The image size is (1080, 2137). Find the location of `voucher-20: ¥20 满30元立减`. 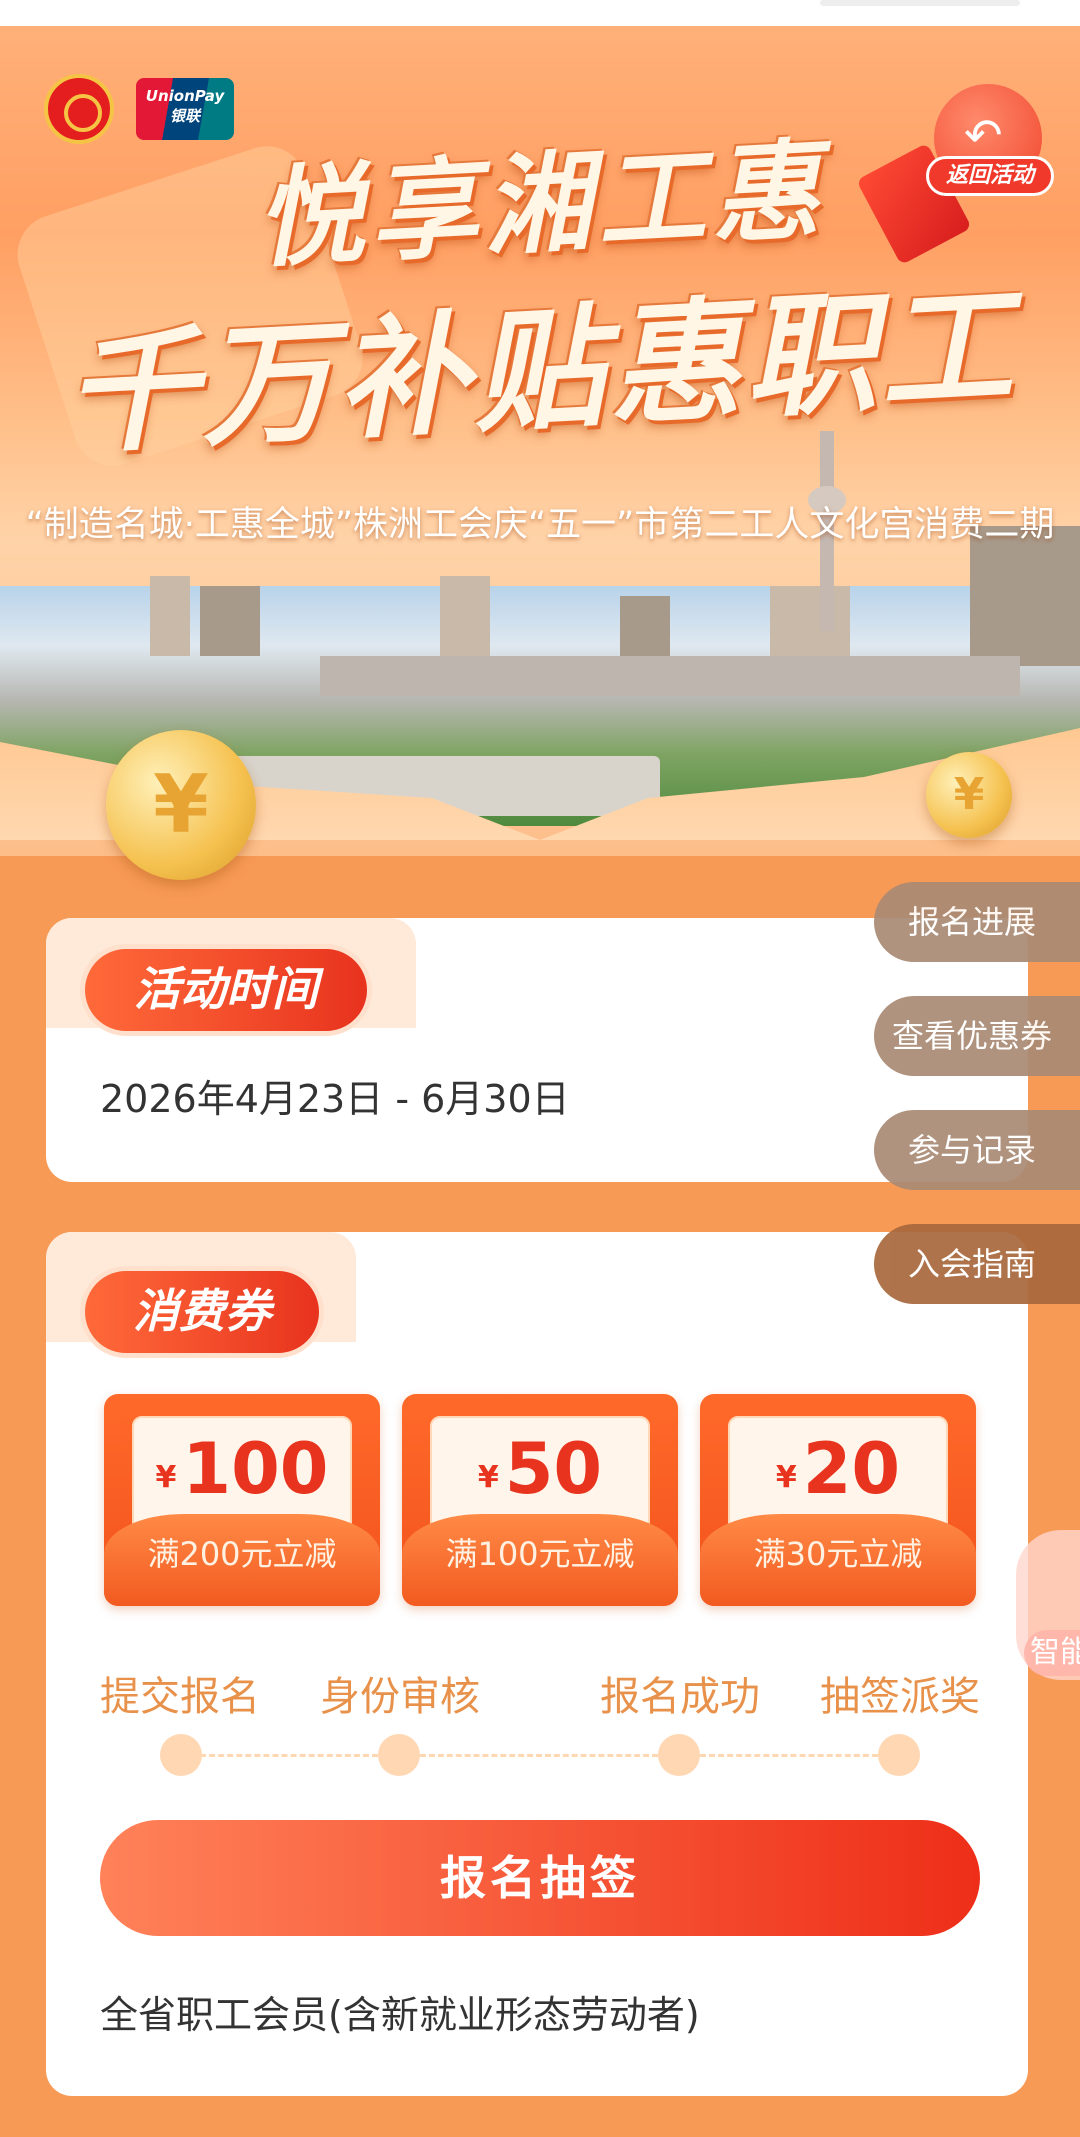

voucher-20: ¥20 满30元立减 is located at coordinates (838, 1500).